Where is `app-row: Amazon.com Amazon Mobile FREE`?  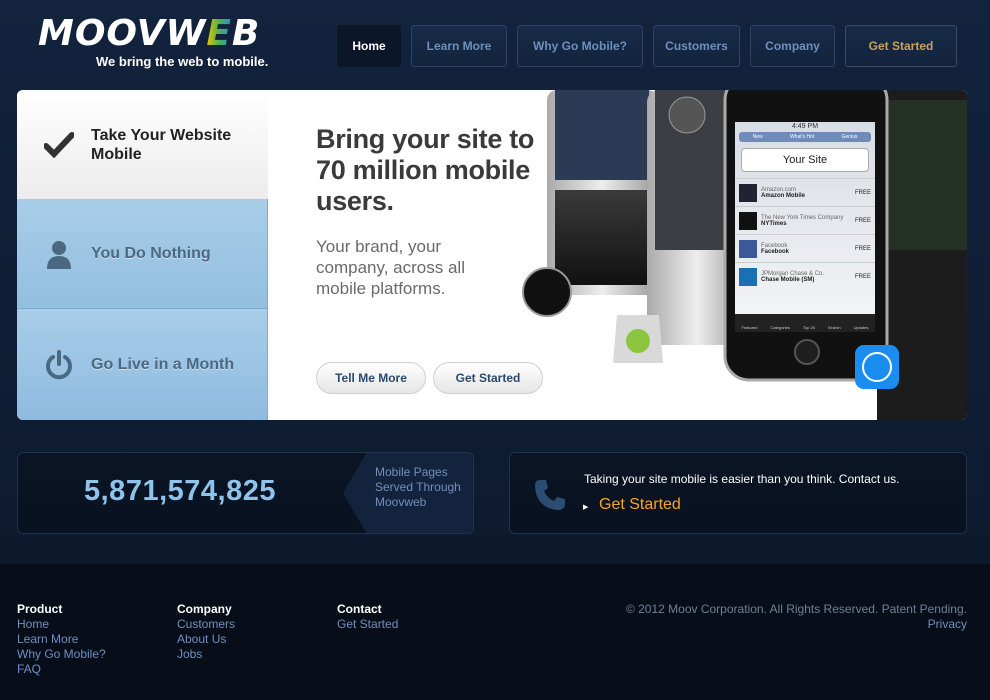
app-row: Amazon.com Amazon Mobile FREE is located at coordinates (805, 192).